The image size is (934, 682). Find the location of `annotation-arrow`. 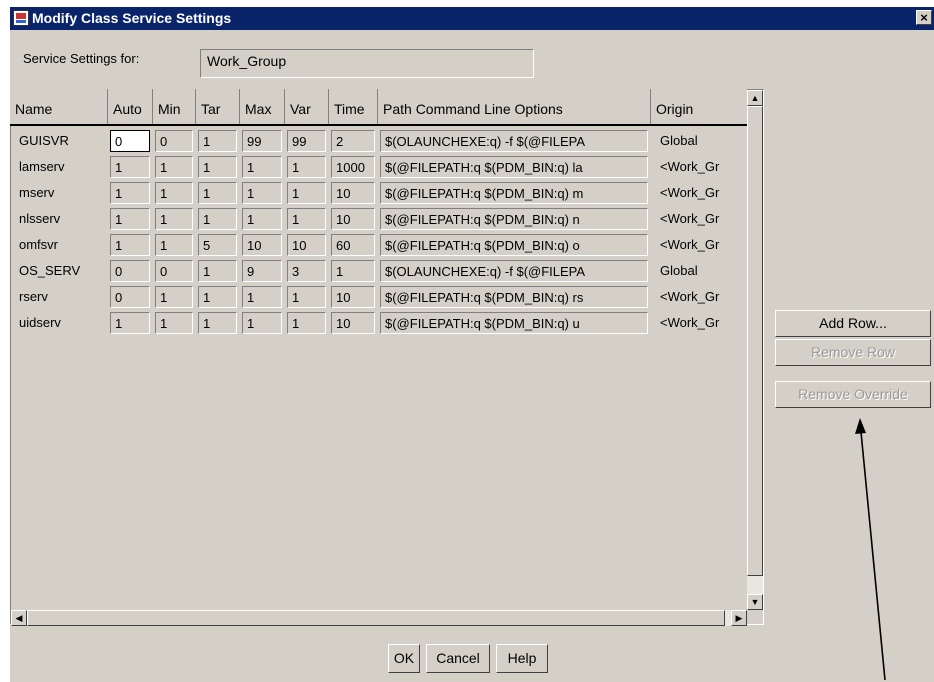

annotation-arrow is located at coordinates (870, 549).